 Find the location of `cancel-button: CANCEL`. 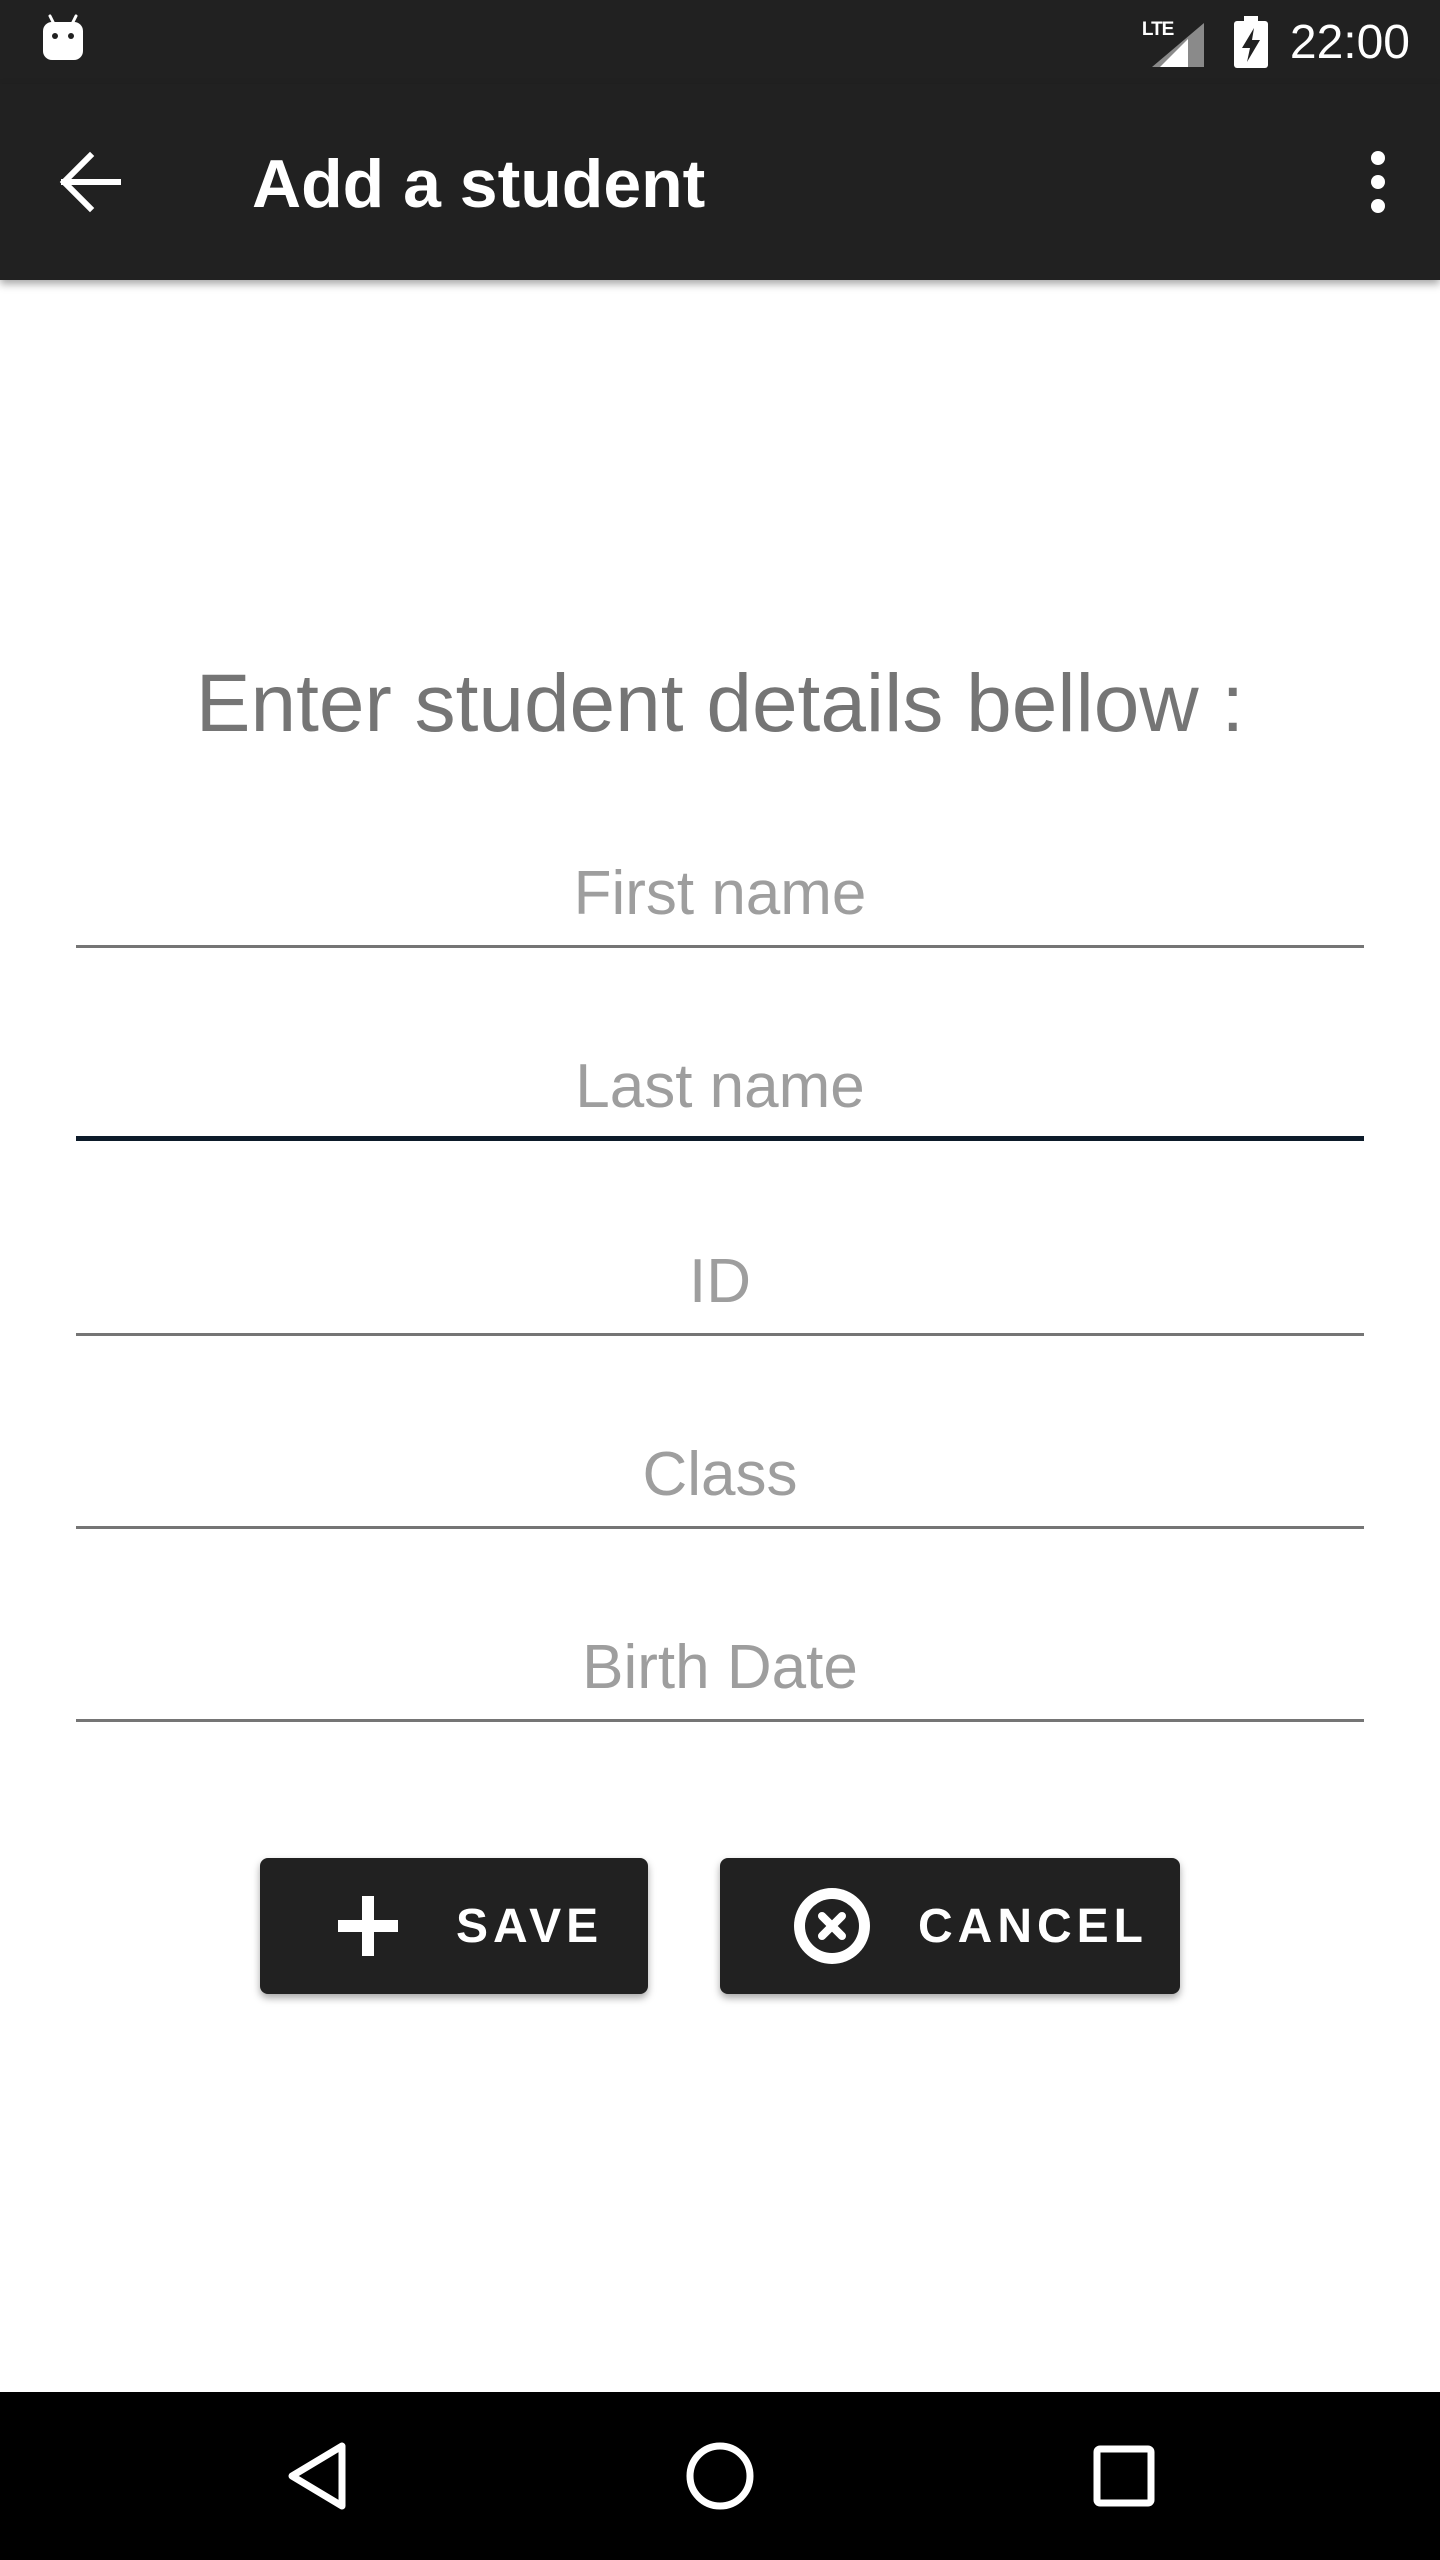

cancel-button: CANCEL is located at coordinates (950, 1926).